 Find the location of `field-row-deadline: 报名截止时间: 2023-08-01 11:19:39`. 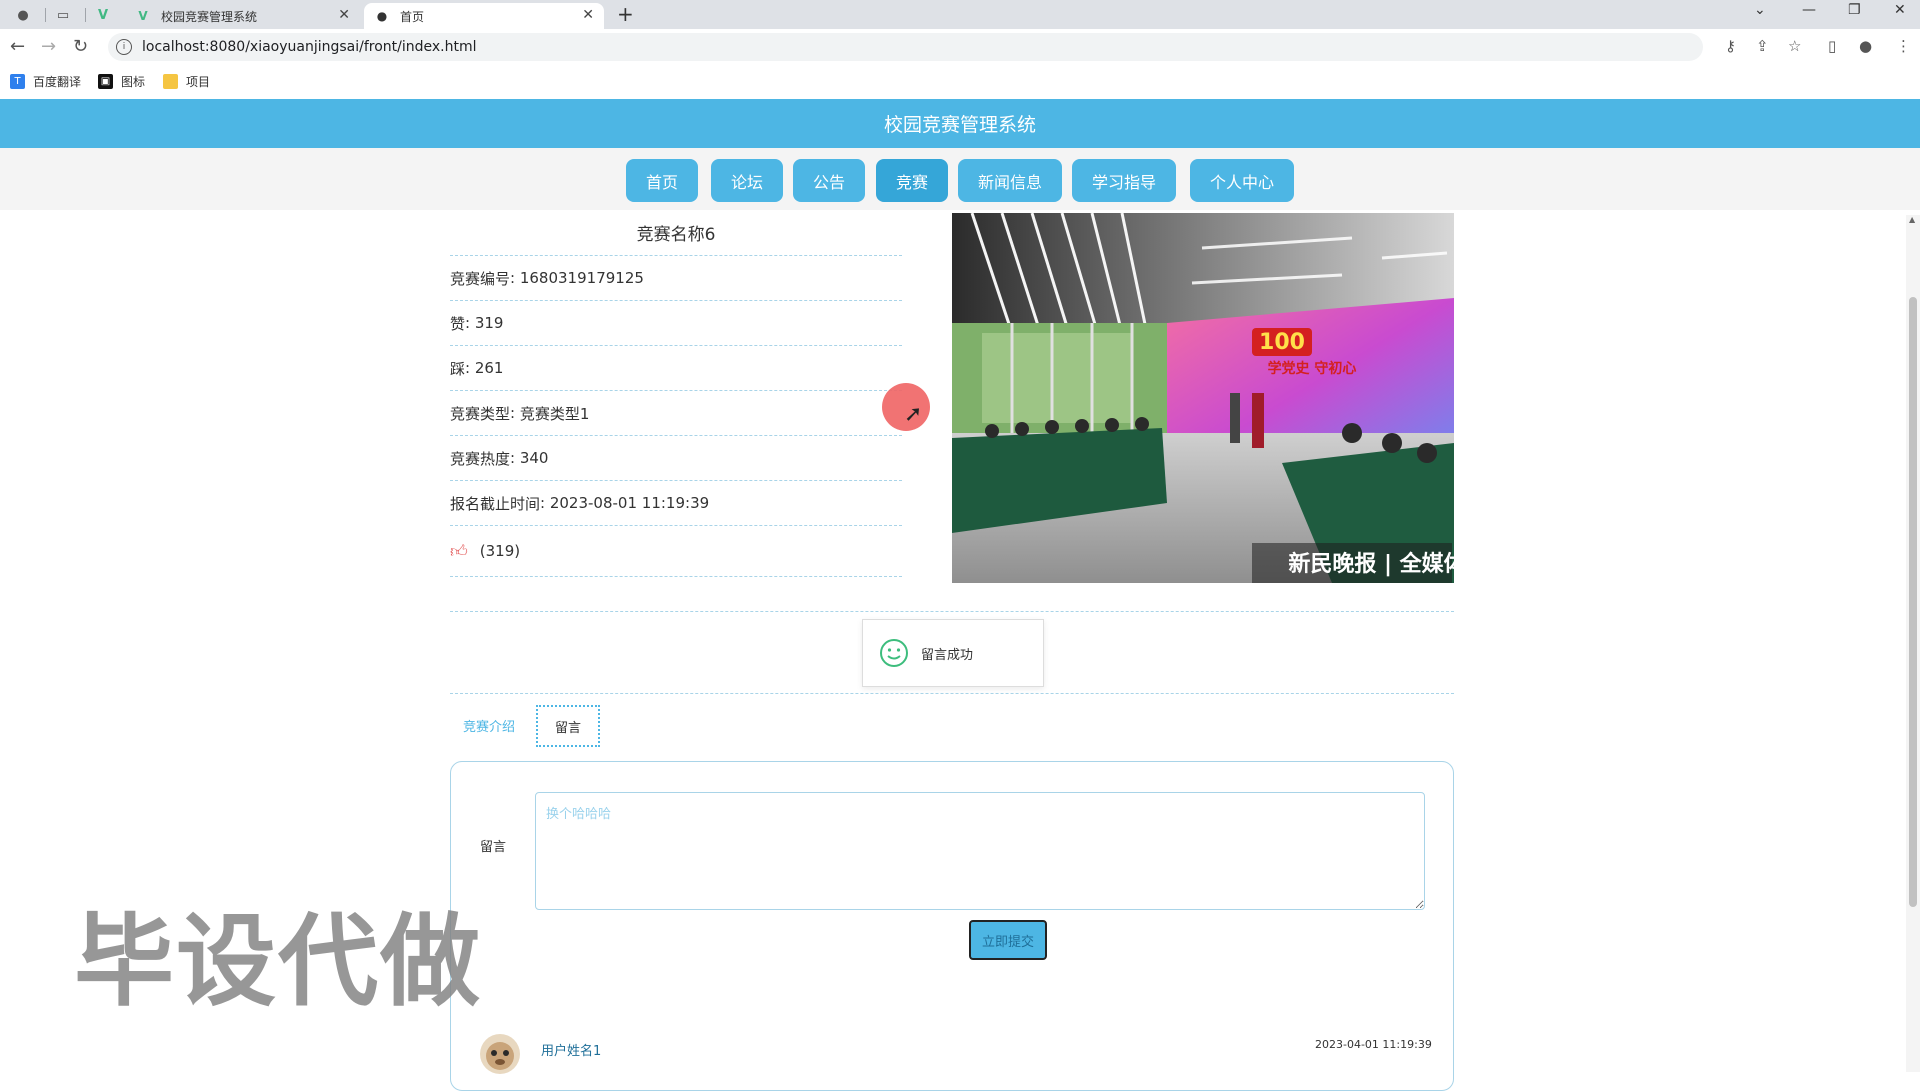

field-row-deadline: 报名截止时间: 2023-08-01 11:19:39 is located at coordinates (676, 502).